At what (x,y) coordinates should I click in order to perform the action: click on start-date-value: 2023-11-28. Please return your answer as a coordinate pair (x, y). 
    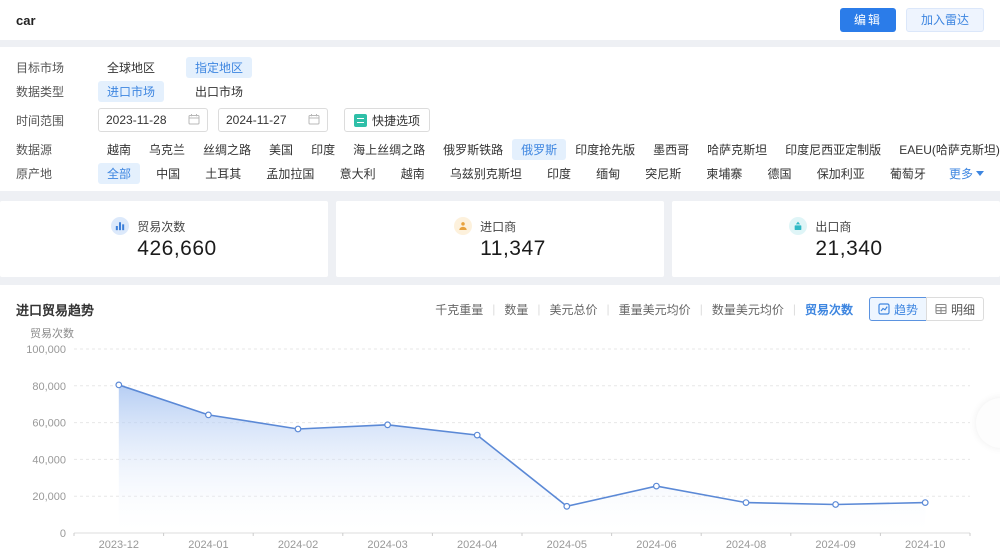
    Looking at the image, I should click on (136, 120).